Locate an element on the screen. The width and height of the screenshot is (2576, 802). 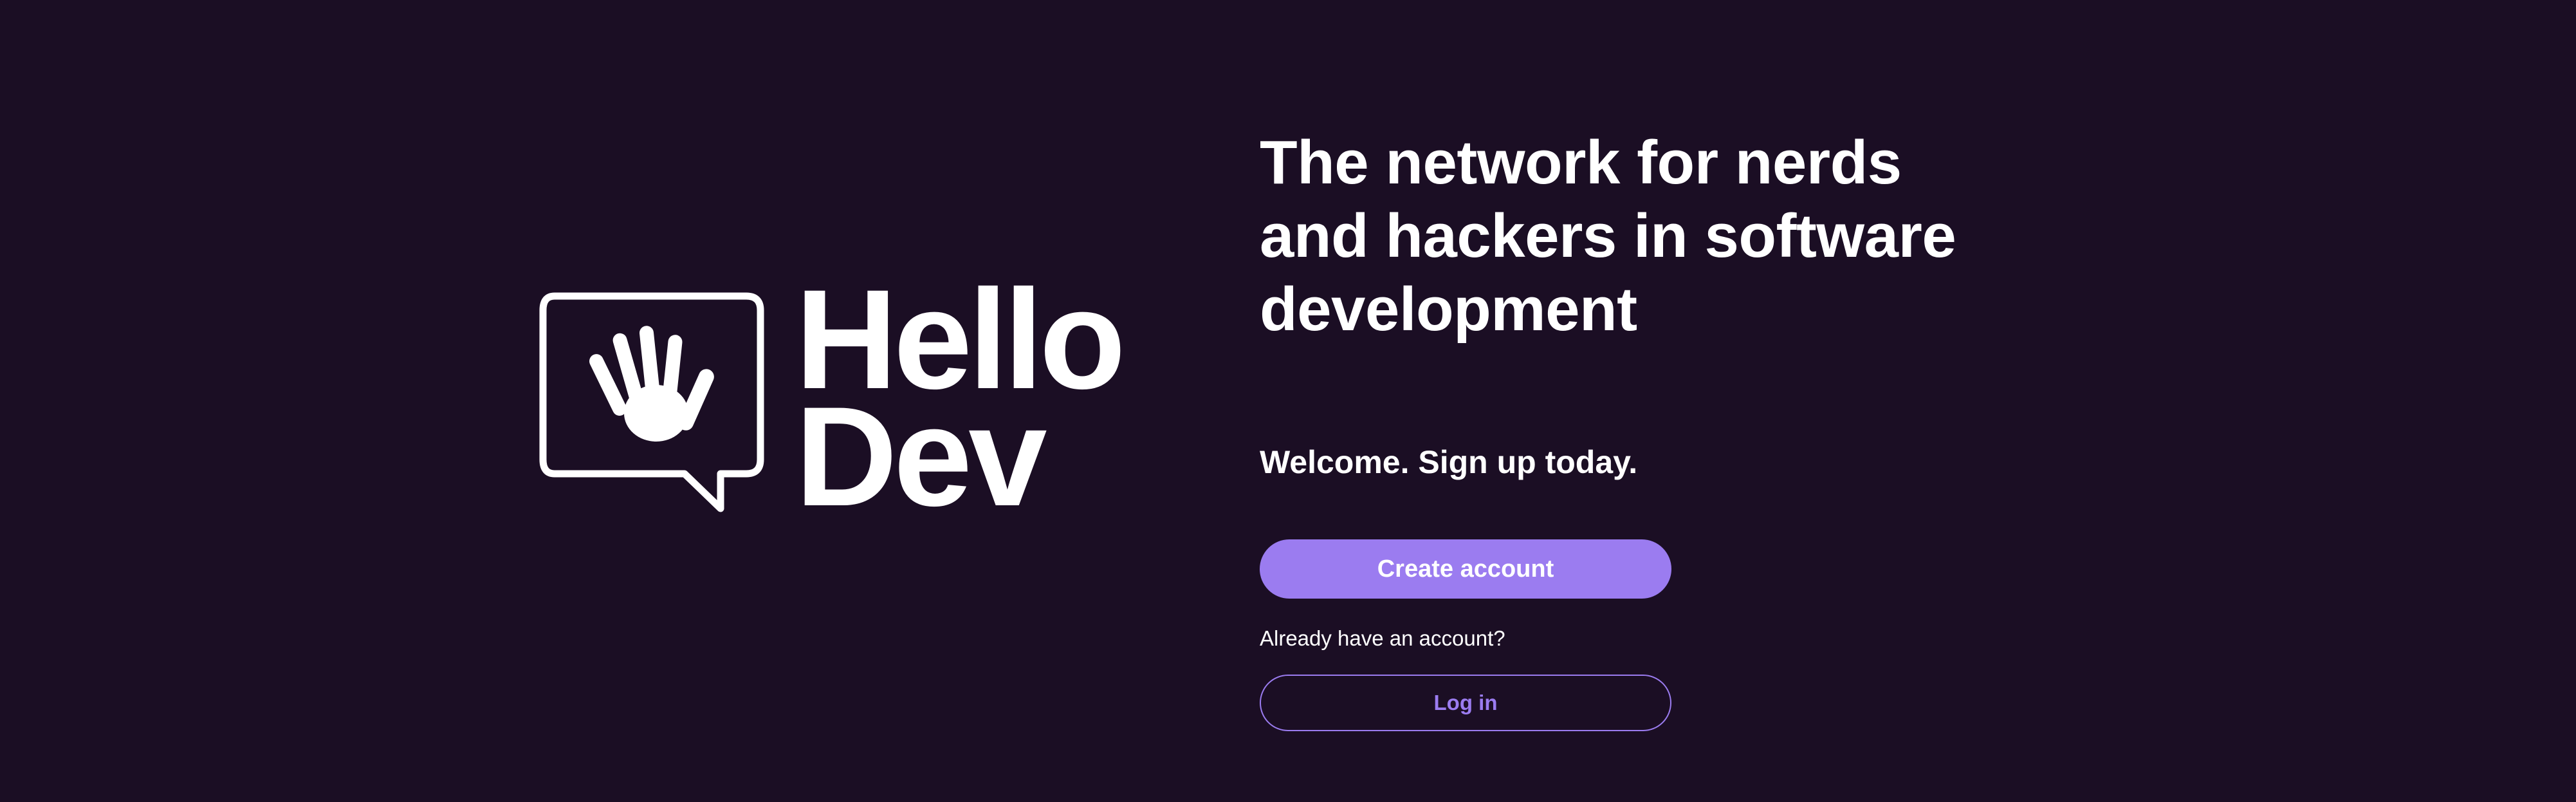
headline-line1: The network for nerds is located at coordinates (1581, 162).